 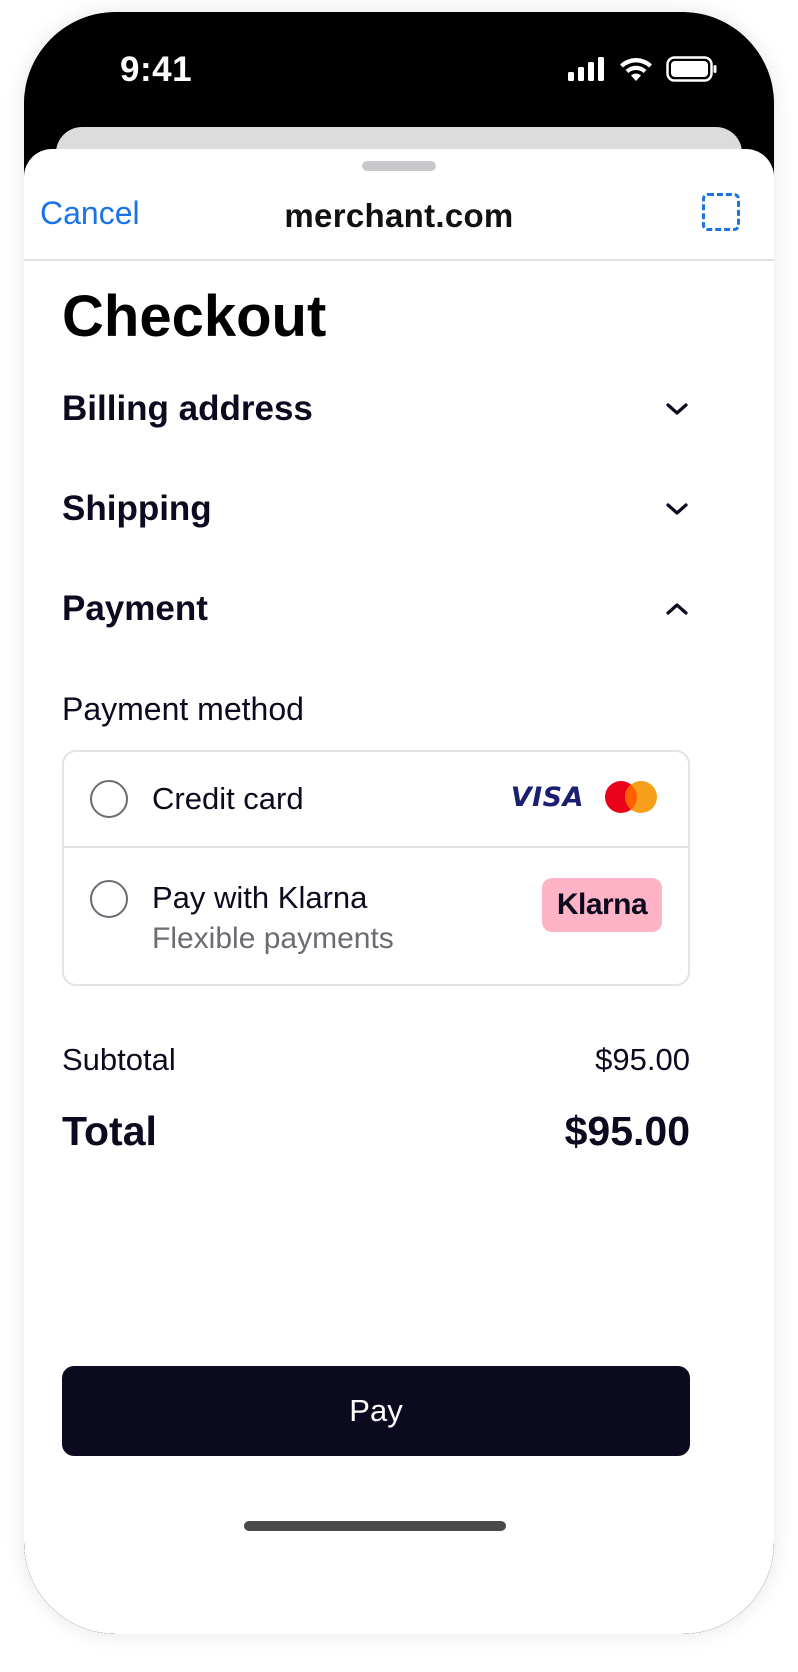 I want to click on mastercard-logo-icon, so click(x=631, y=797).